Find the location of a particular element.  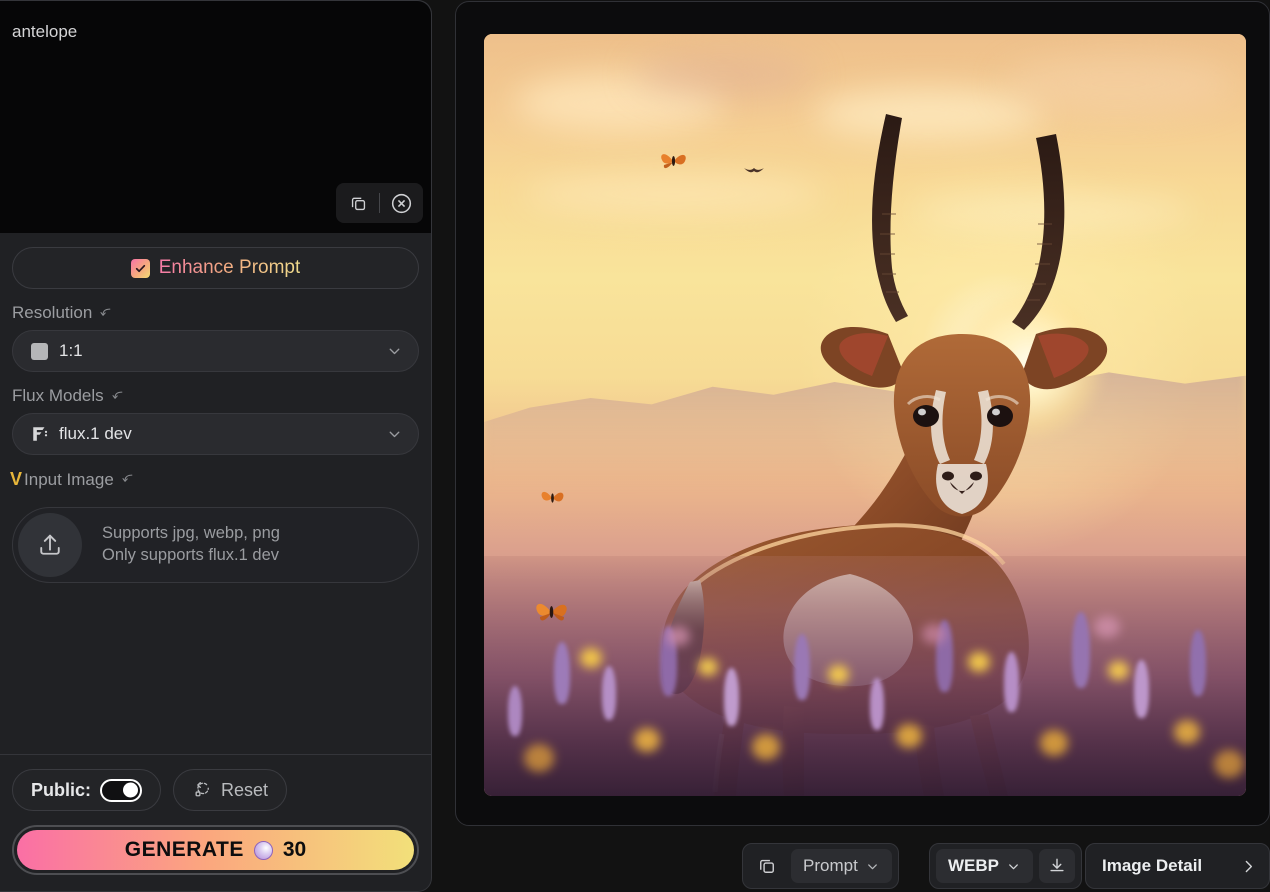

flux-logo-icon is located at coordinates (40, 434).